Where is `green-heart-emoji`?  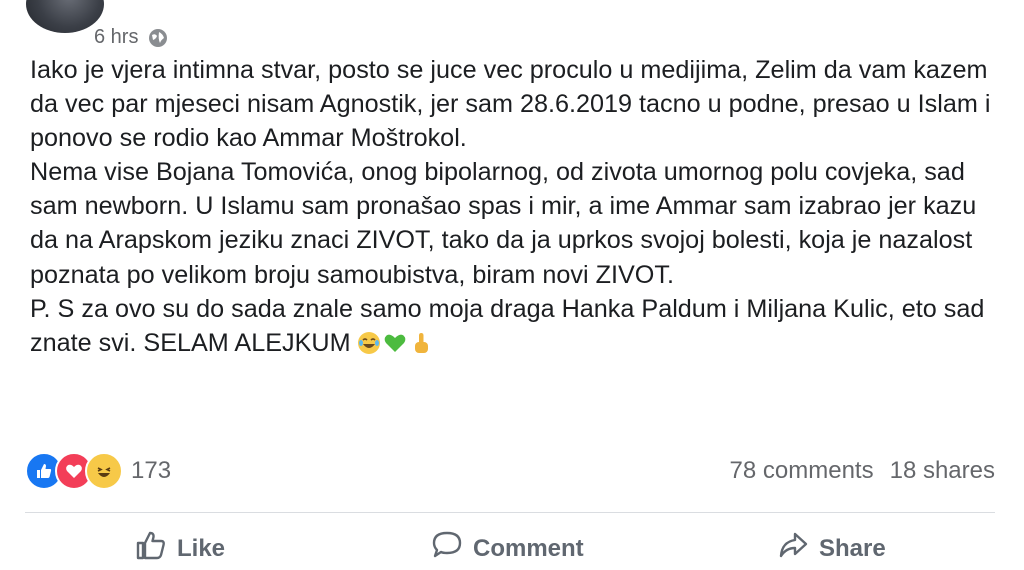 green-heart-emoji is located at coordinates (395, 342).